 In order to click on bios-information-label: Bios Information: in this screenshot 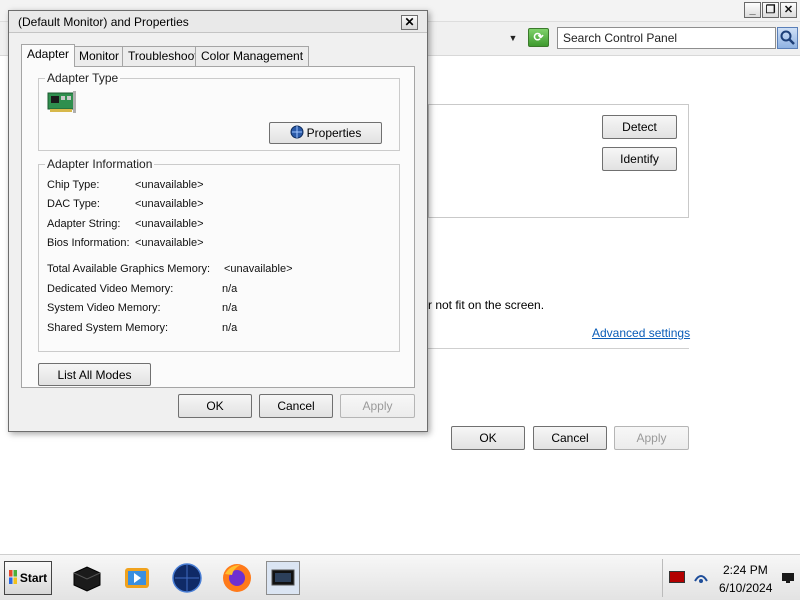, I will do `click(88, 243)`.